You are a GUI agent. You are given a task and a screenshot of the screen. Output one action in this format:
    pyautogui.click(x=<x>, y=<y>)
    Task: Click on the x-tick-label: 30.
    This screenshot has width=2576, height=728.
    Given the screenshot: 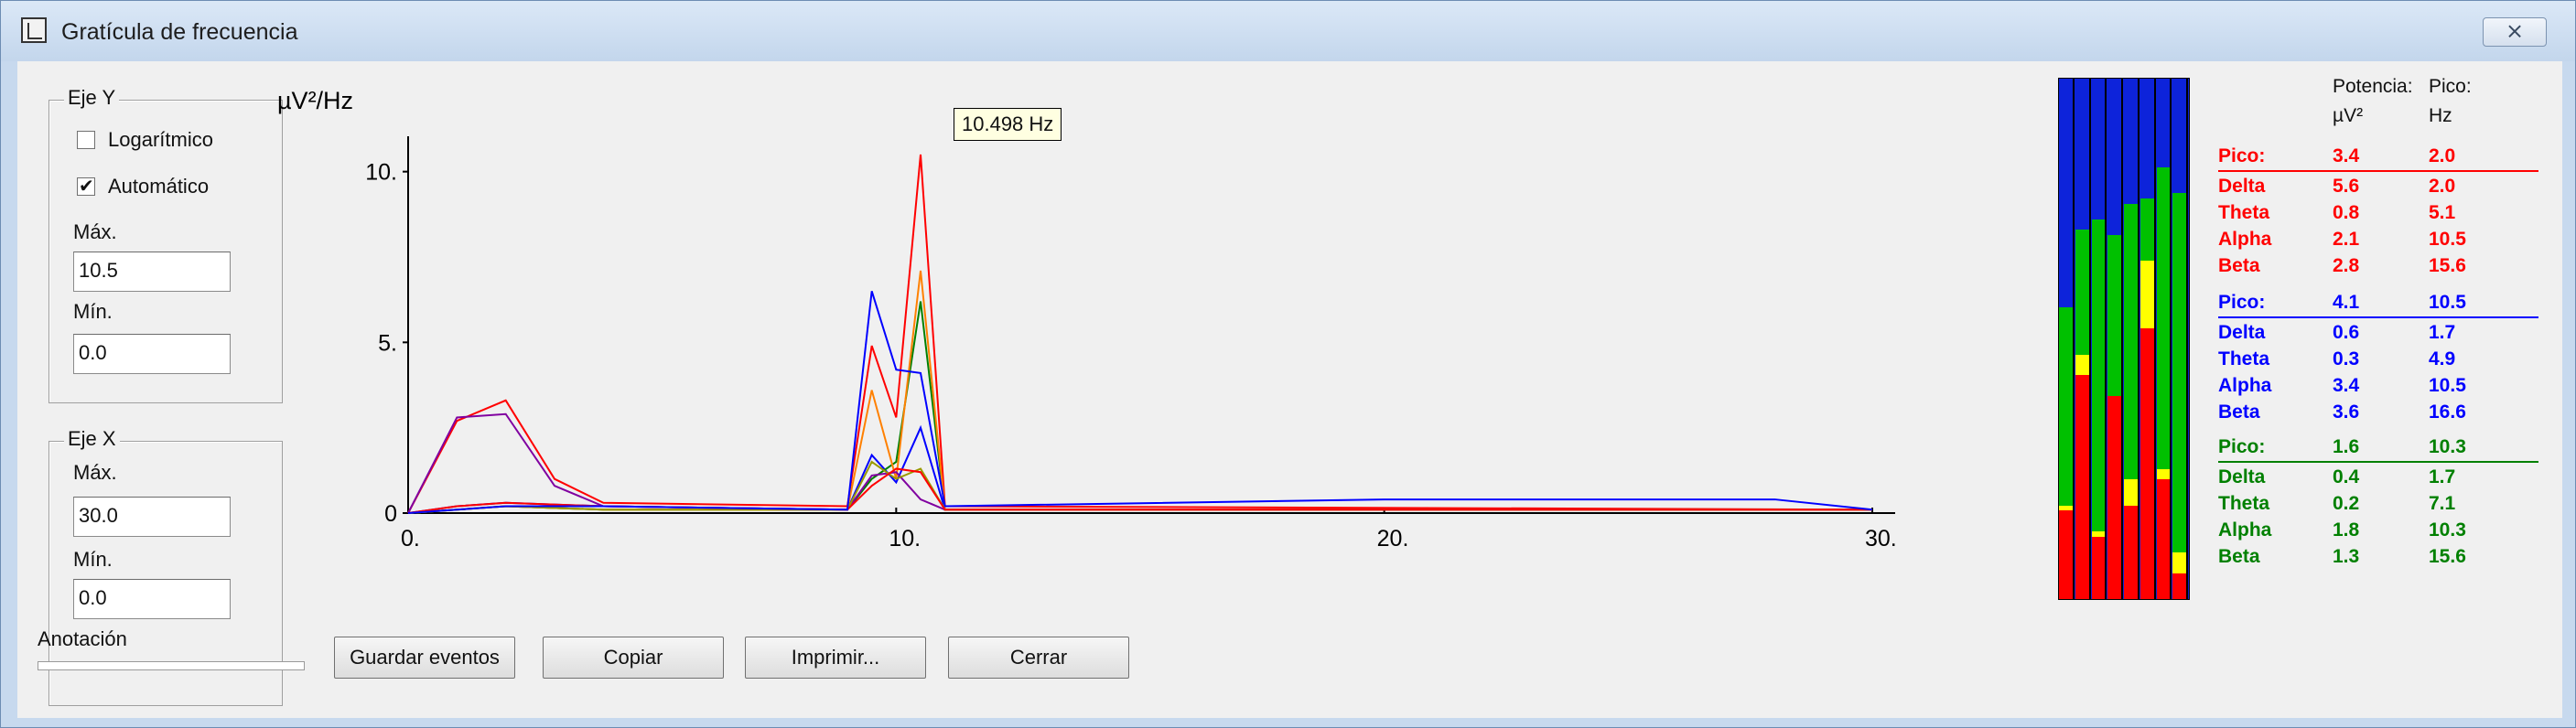 What is the action you would take?
    pyautogui.click(x=1880, y=538)
    